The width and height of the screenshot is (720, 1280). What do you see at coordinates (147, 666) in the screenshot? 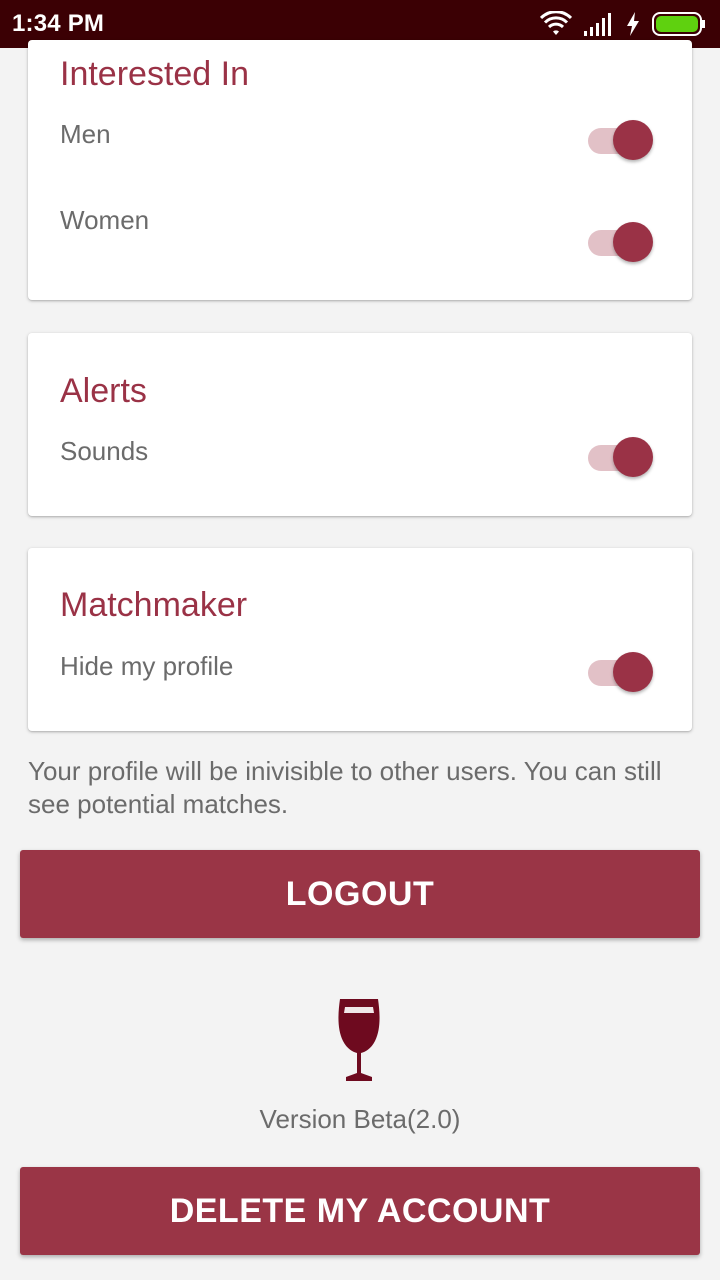
I see `hide-profile-label: Hide my profile` at bounding box center [147, 666].